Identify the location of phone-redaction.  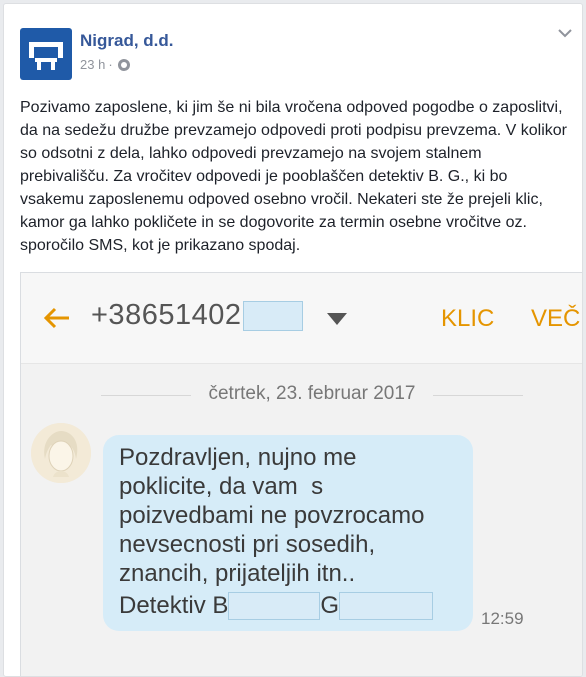
(273, 316).